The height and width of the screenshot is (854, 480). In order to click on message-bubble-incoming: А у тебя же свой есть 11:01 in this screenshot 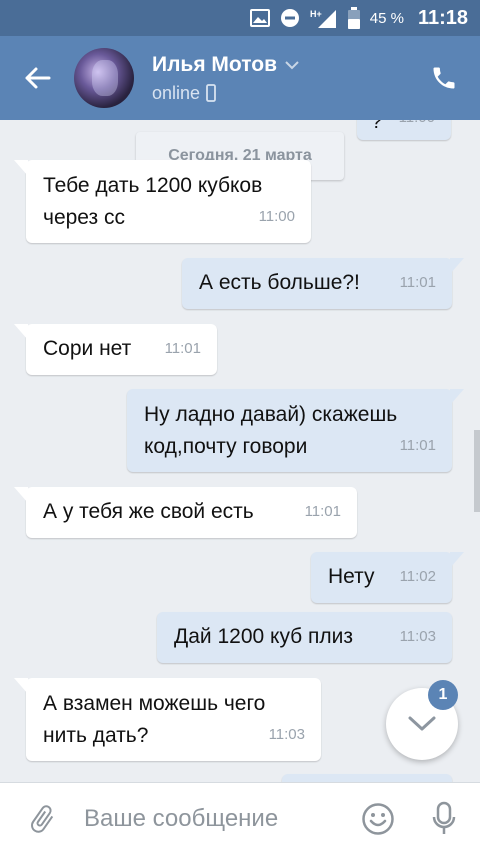, I will do `click(185, 512)`.